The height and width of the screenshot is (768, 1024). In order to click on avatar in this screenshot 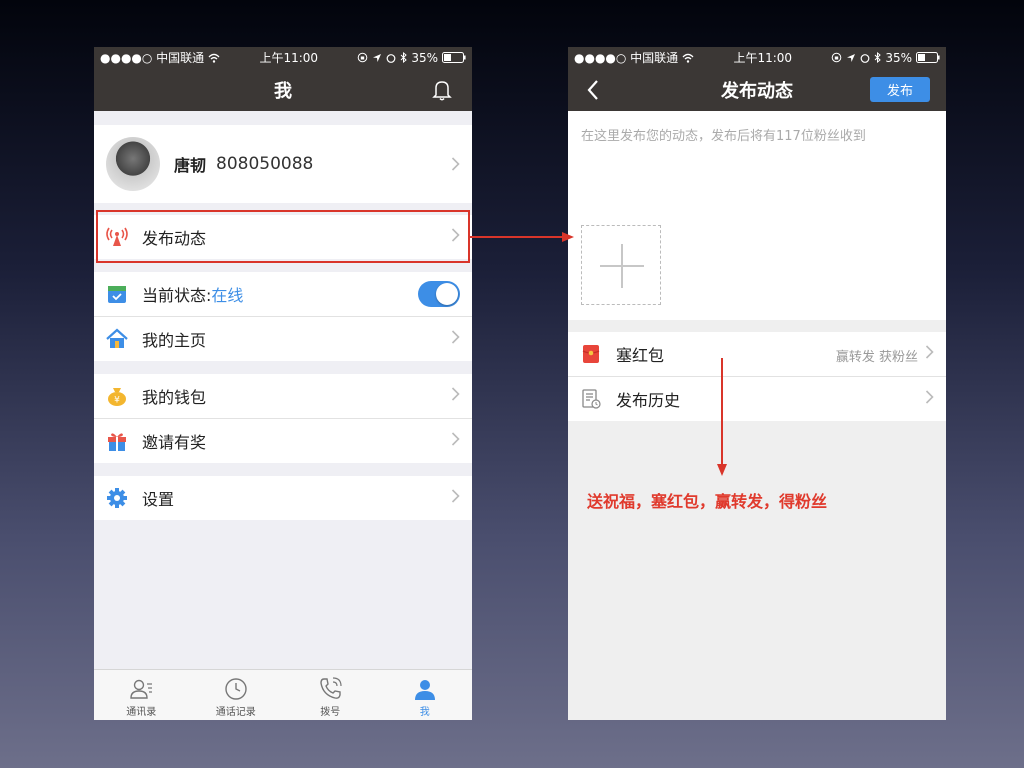, I will do `click(133, 164)`.